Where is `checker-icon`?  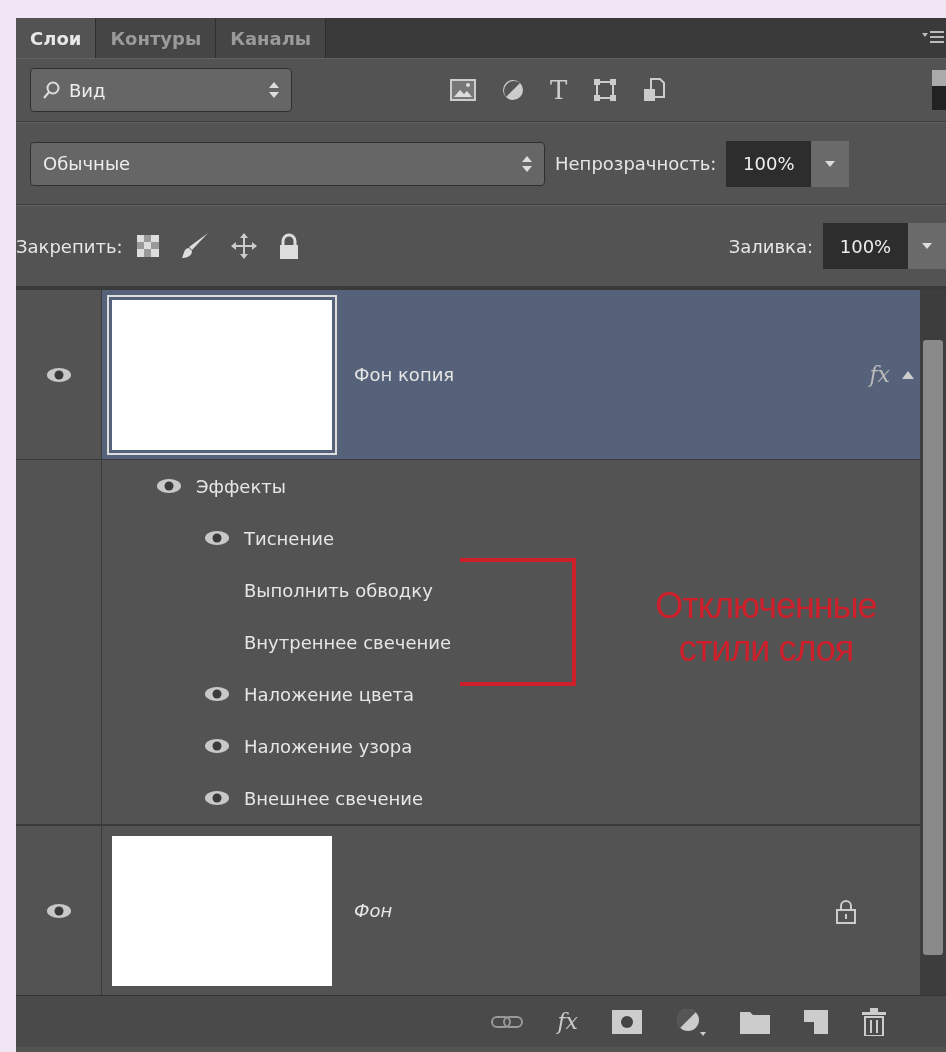
checker-icon is located at coordinates (147, 246).